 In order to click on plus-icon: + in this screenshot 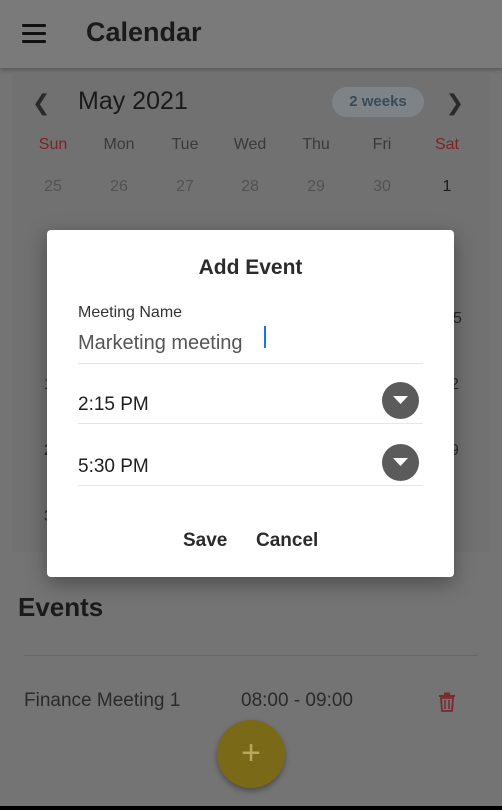, I will do `click(251, 753)`.